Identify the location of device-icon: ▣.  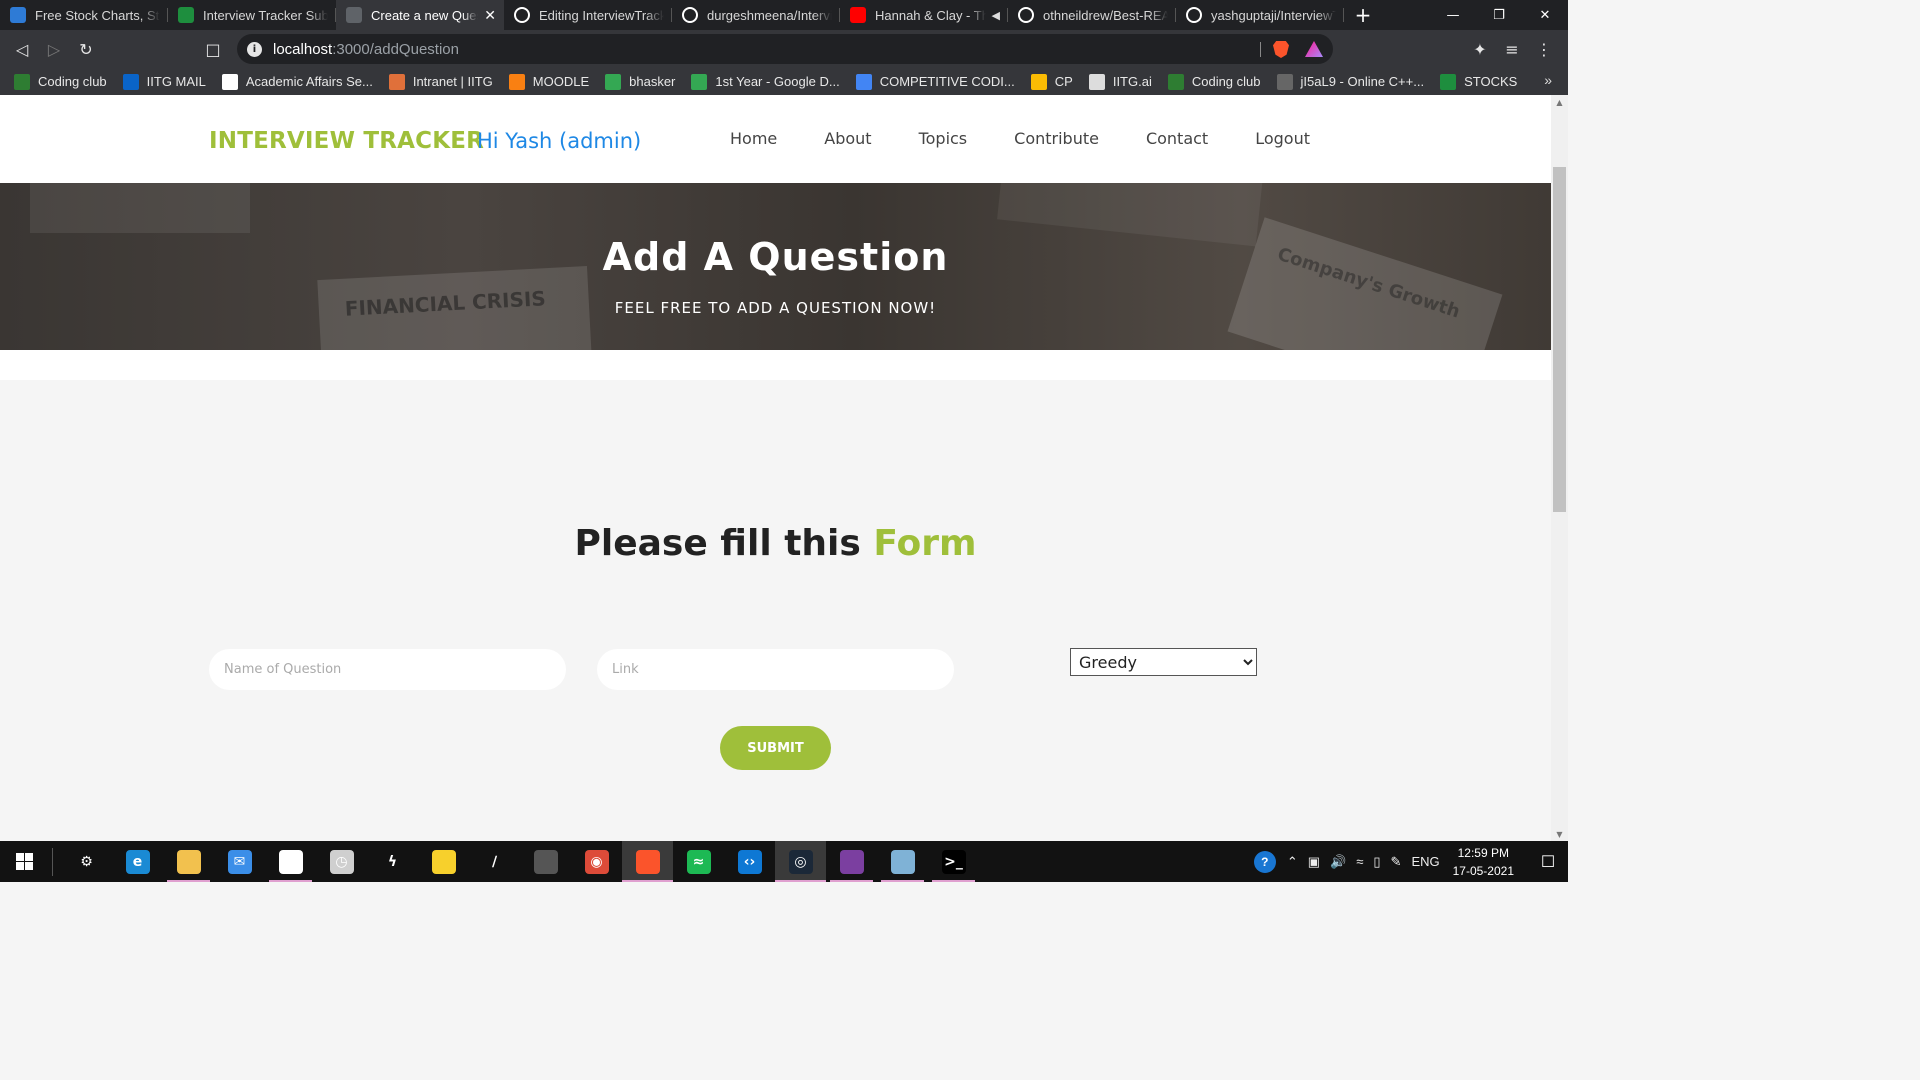
(1314, 862).